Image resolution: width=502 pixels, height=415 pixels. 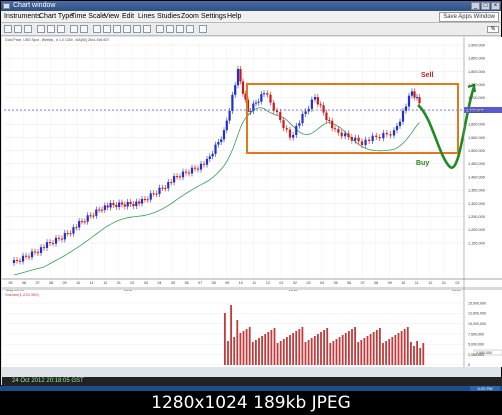 I want to click on menu-view: View, so click(x=111, y=16).